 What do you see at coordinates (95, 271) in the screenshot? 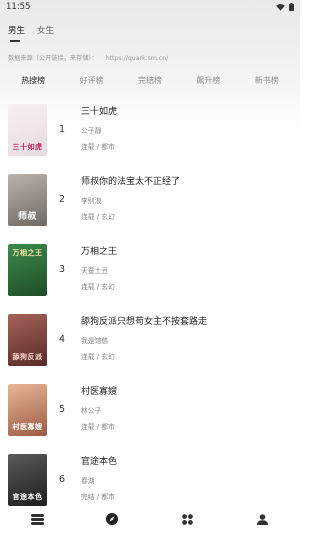
I see `book-author: 天蚕土豆` at bounding box center [95, 271].